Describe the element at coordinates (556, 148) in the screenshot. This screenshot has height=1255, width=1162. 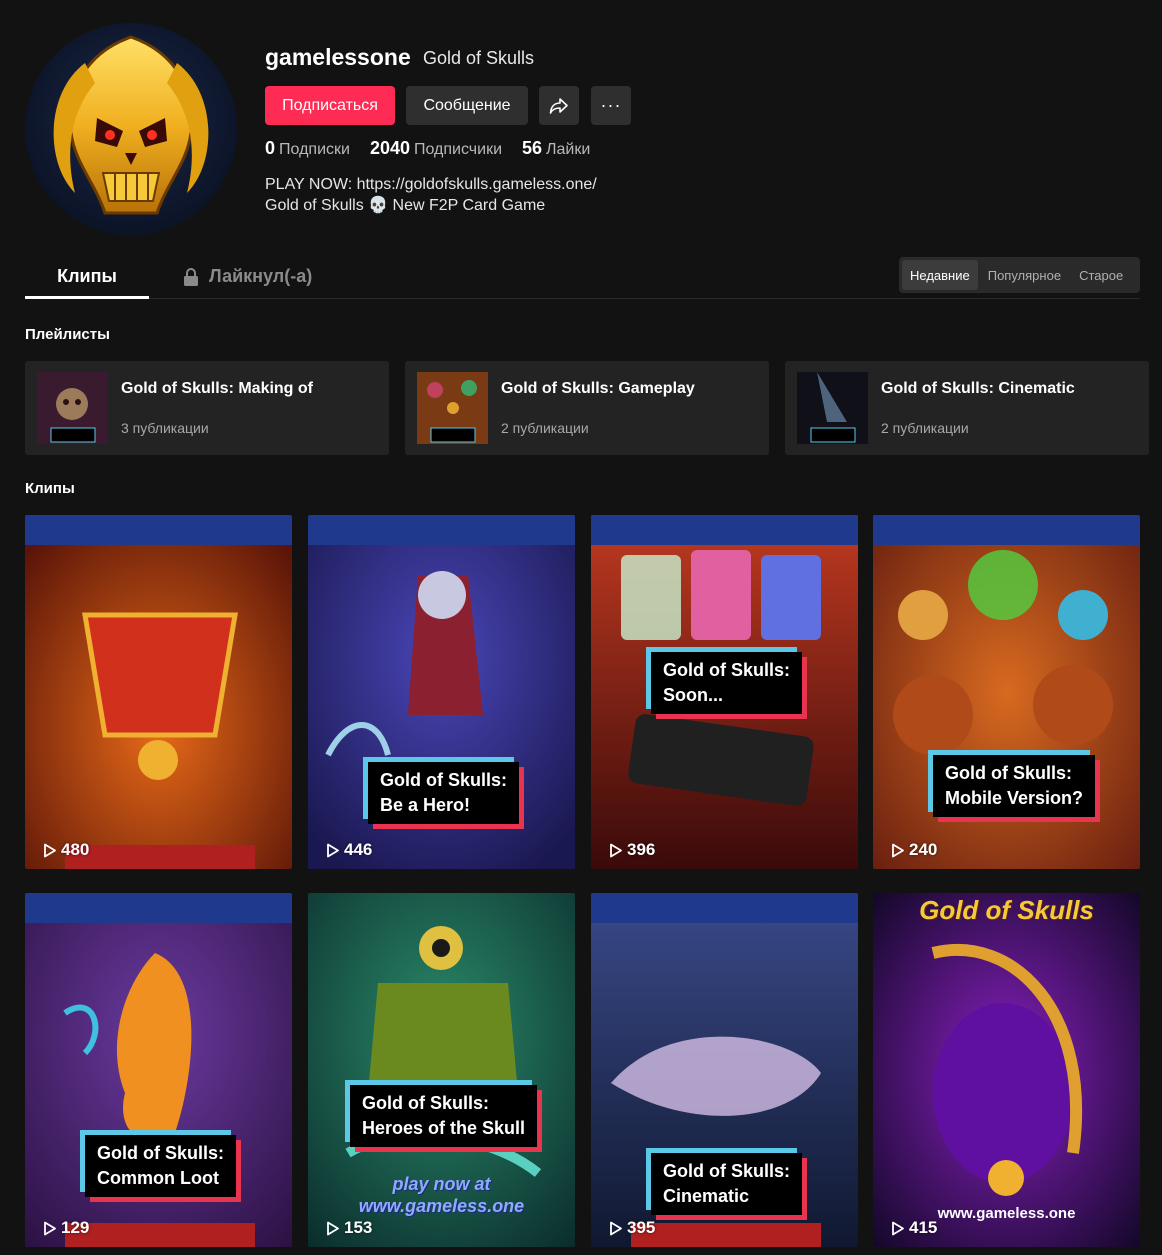
I see `stat-likes: 56 Лайки` at that location.